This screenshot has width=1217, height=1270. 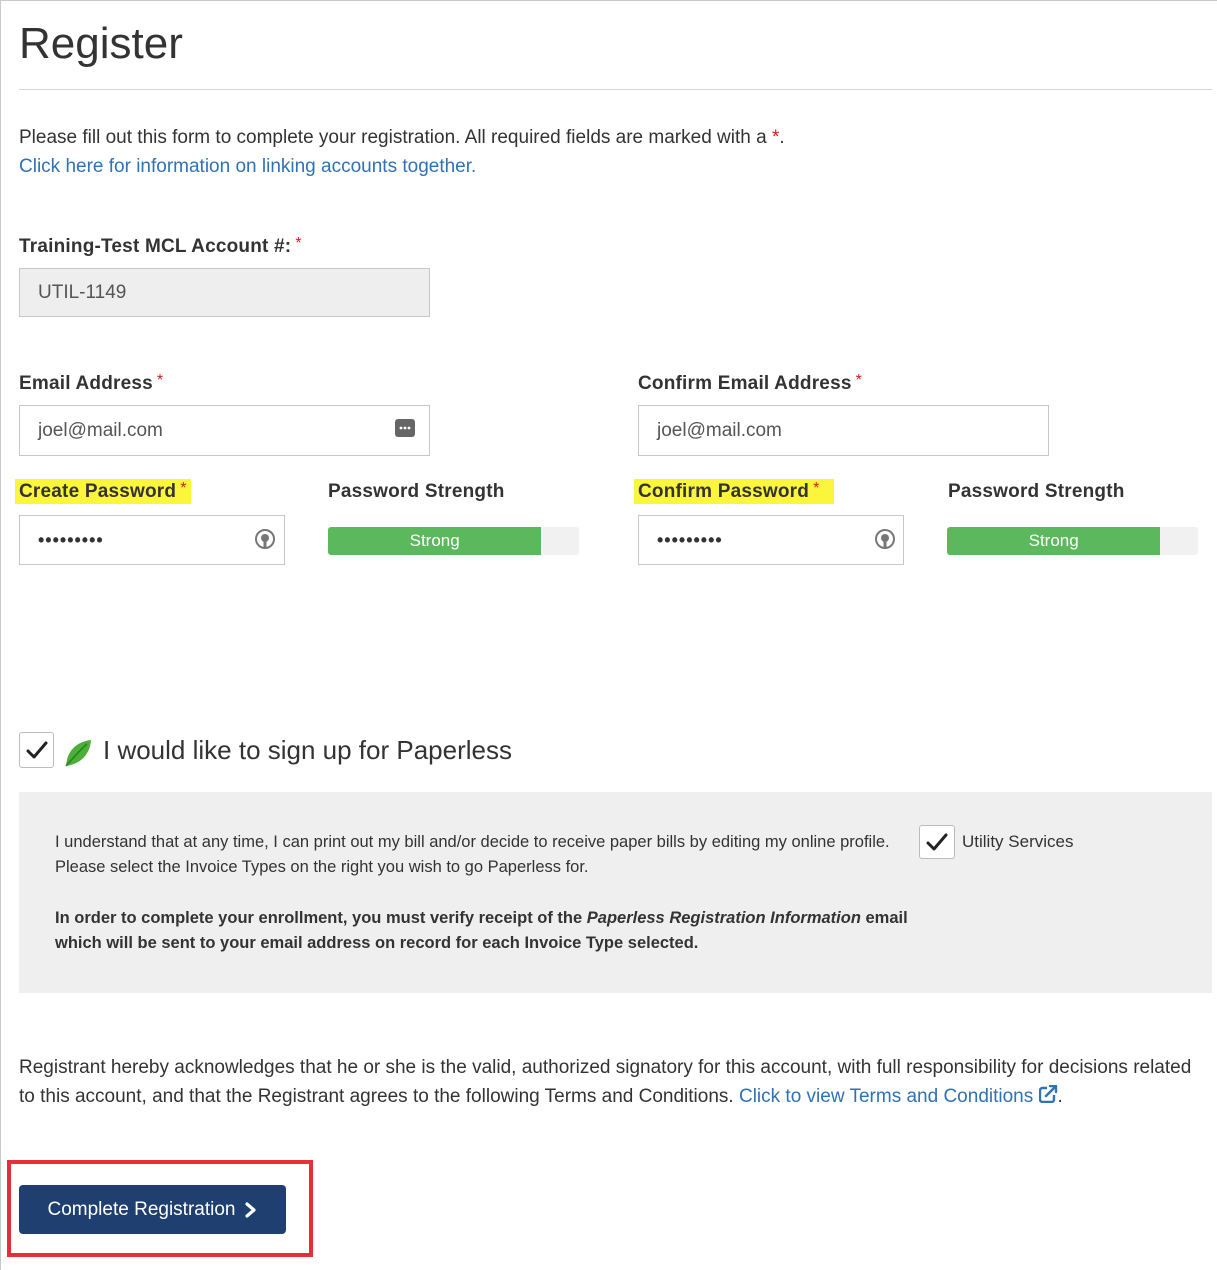 What do you see at coordinates (416, 491) in the screenshot?
I see `password-strength-label: Password Strength` at bounding box center [416, 491].